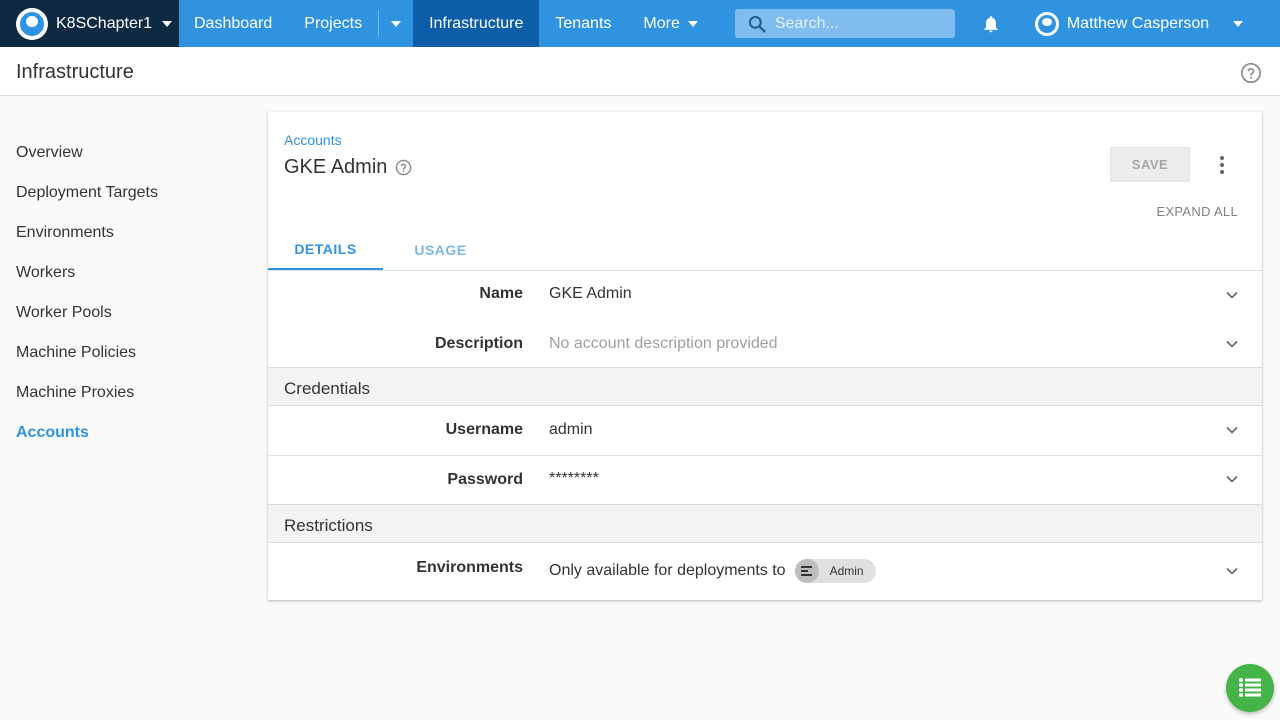  What do you see at coordinates (325, 250) in the screenshot?
I see `tab-details: DETAILS` at bounding box center [325, 250].